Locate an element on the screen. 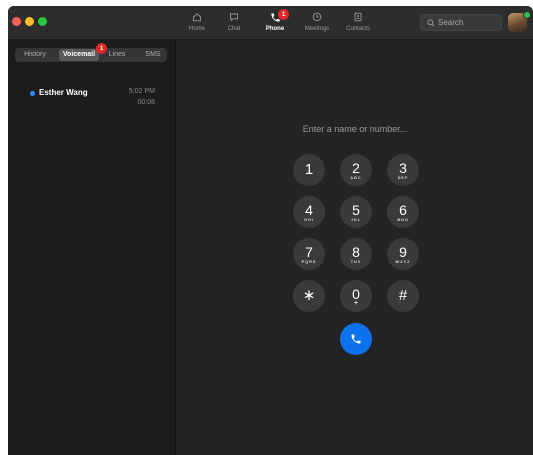  nav-chat: Chat is located at coordinates (234, 22).